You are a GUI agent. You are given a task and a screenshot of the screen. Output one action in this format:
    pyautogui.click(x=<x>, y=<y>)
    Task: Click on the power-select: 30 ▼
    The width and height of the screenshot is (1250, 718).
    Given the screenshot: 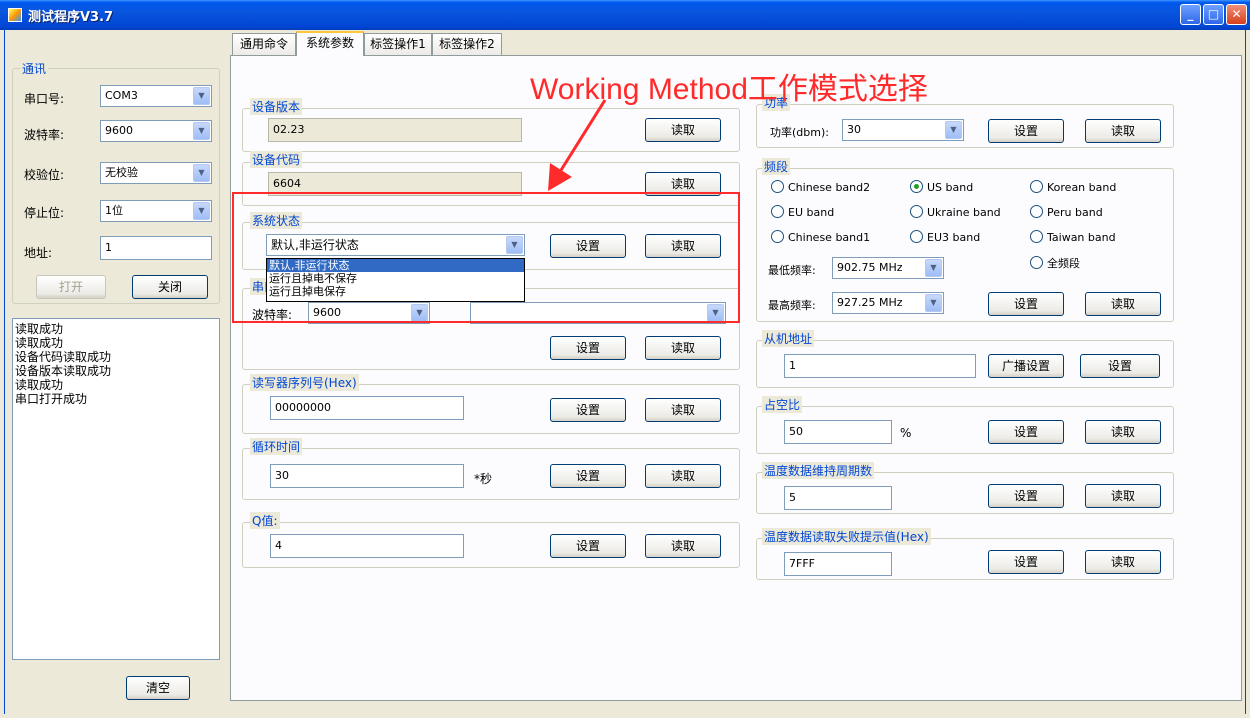 What is the action you would take?
    pyautogui.click(x=903, y=130)
    